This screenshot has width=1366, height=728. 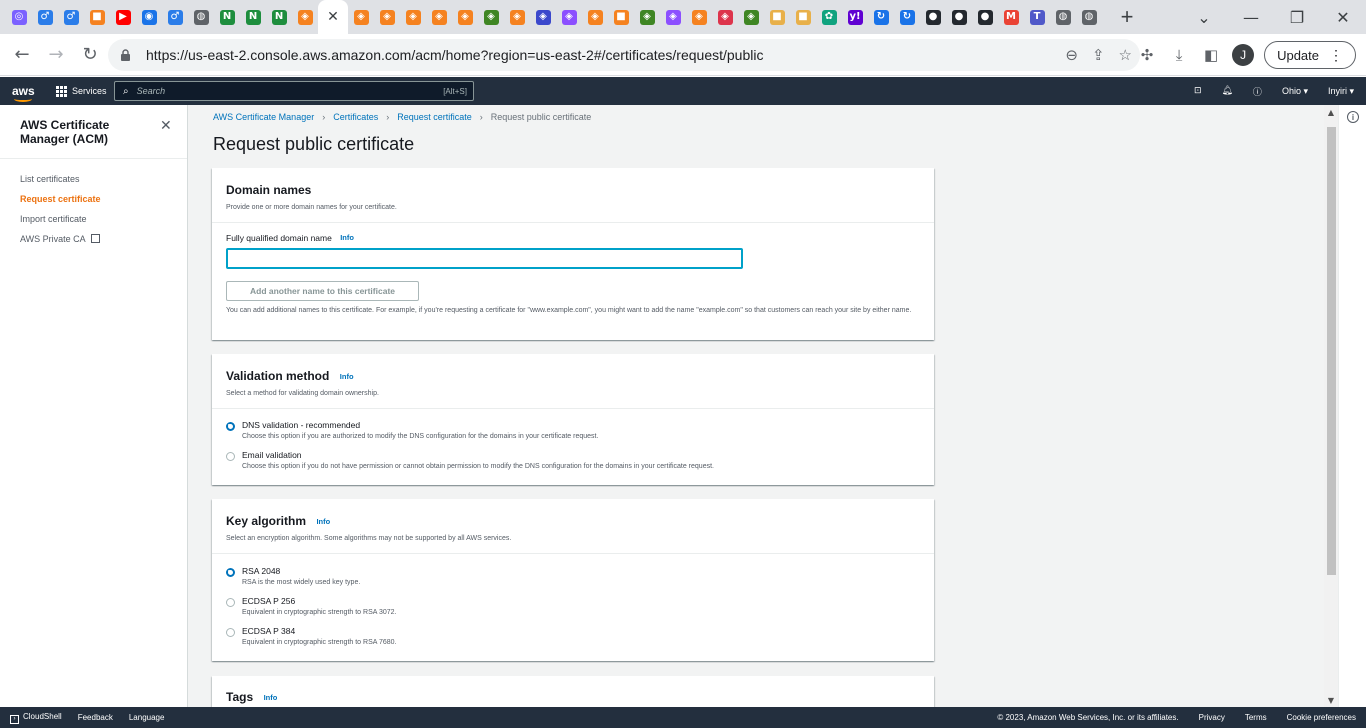 What do you see at coordinates (24, 93) in the screenshot?
I see `aws-logo: aws` at bounding box center [24, 93].